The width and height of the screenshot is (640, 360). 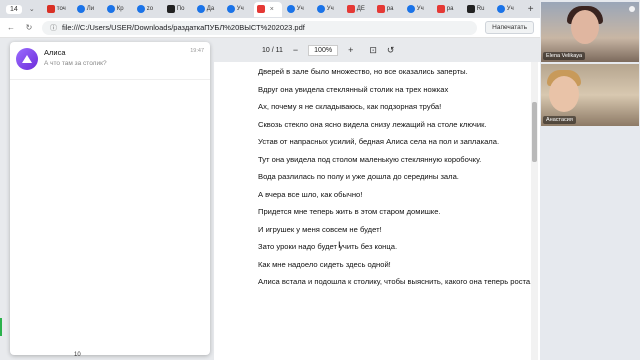 I want to click on fit-page-icon: ⊡, so click(x=373, y=50).